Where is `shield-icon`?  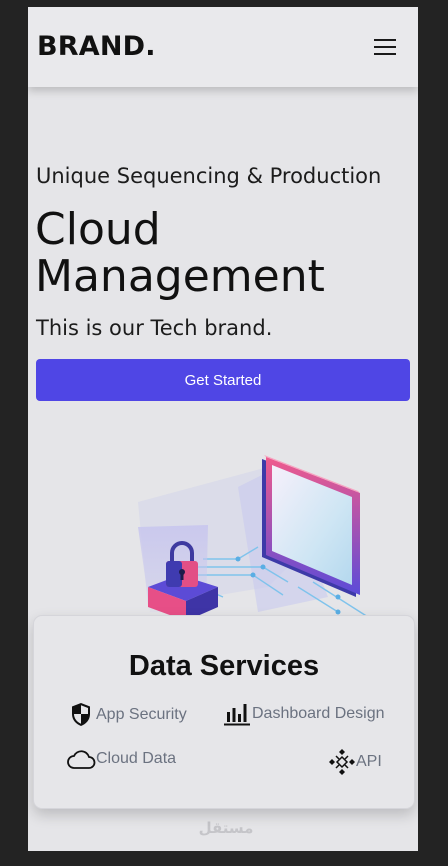 shield-icon is located at coordinates (81, 714).